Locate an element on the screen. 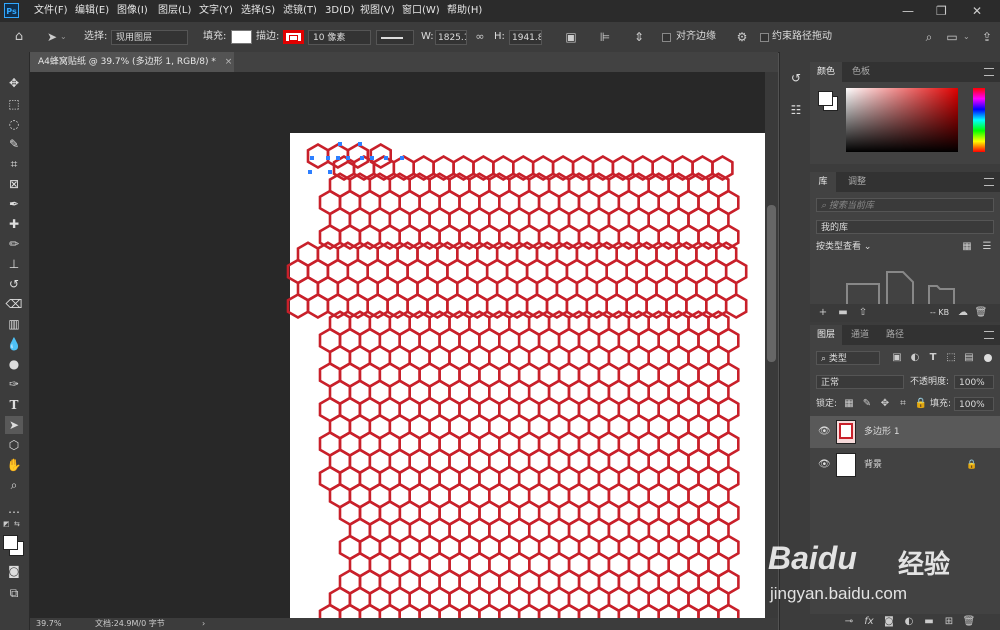 The image size is (1000, 630). link-icon: ∞ is located at coordinates (480, 37).